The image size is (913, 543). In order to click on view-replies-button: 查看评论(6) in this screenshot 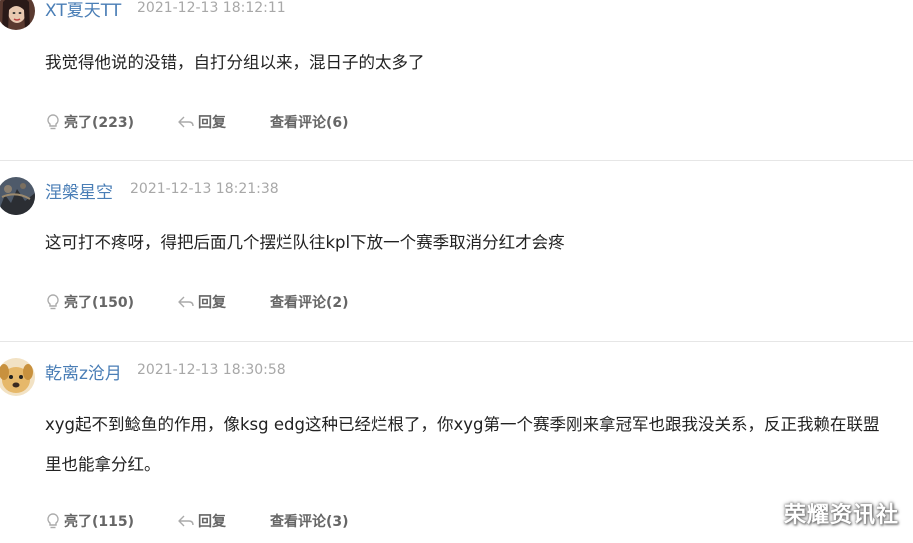, I will do `click(309, 122)`.